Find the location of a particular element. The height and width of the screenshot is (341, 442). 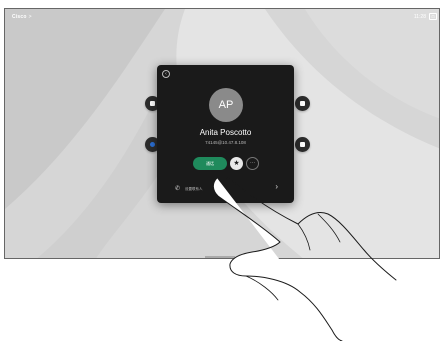

phone-icon: ✆ is located at coordinates (178, 189).